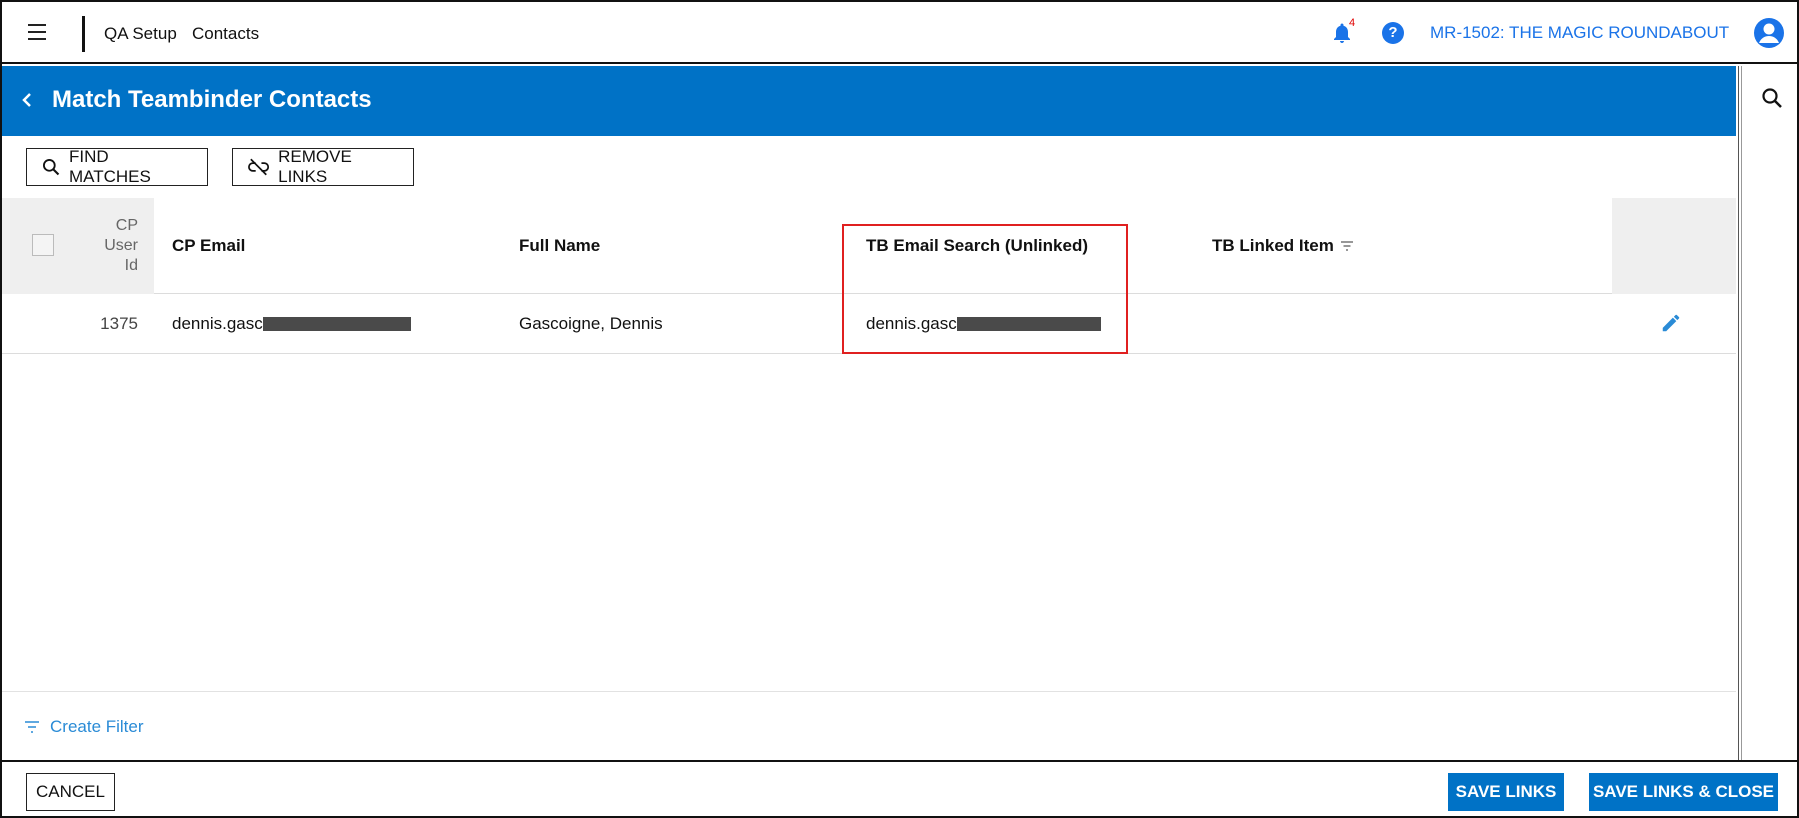  I want to click on cell-cp-email: dennis.gasc, so click(291, 324).